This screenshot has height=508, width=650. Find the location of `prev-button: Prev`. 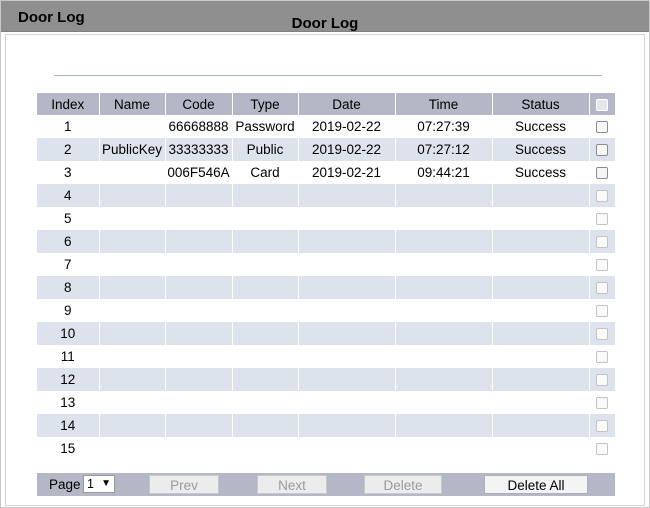

prev-button: Prev is located at coordinates (184, 484).